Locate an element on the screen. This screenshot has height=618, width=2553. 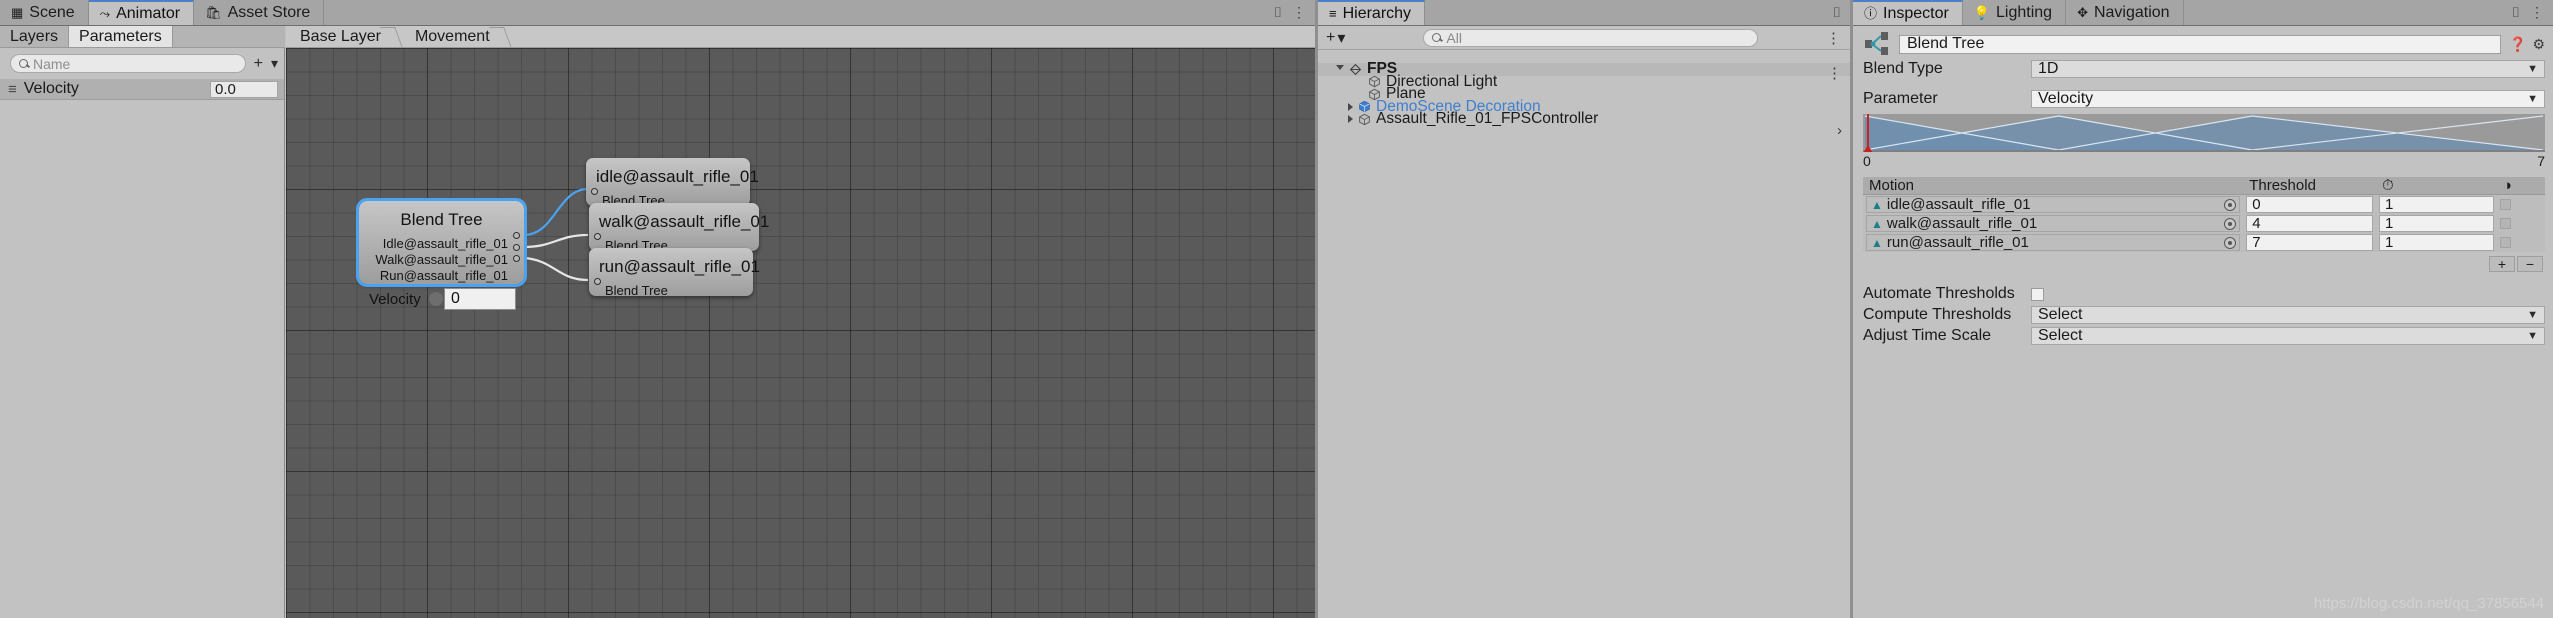
tab-asset-store: 🛍 Asset Store is located at coordinates (259, 12).